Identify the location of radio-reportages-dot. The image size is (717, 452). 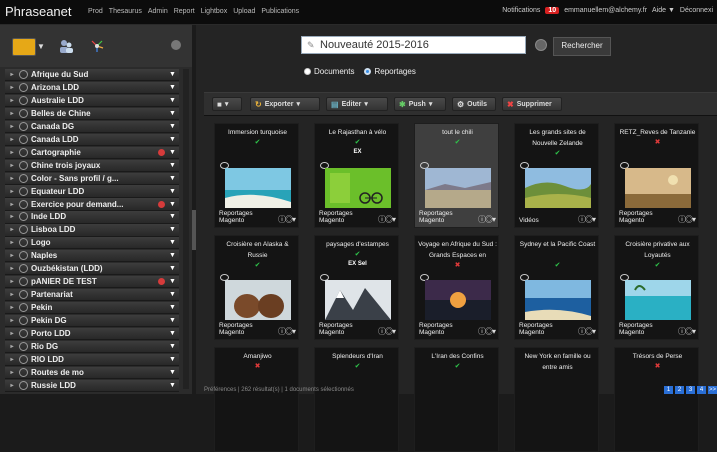
(368, 71).